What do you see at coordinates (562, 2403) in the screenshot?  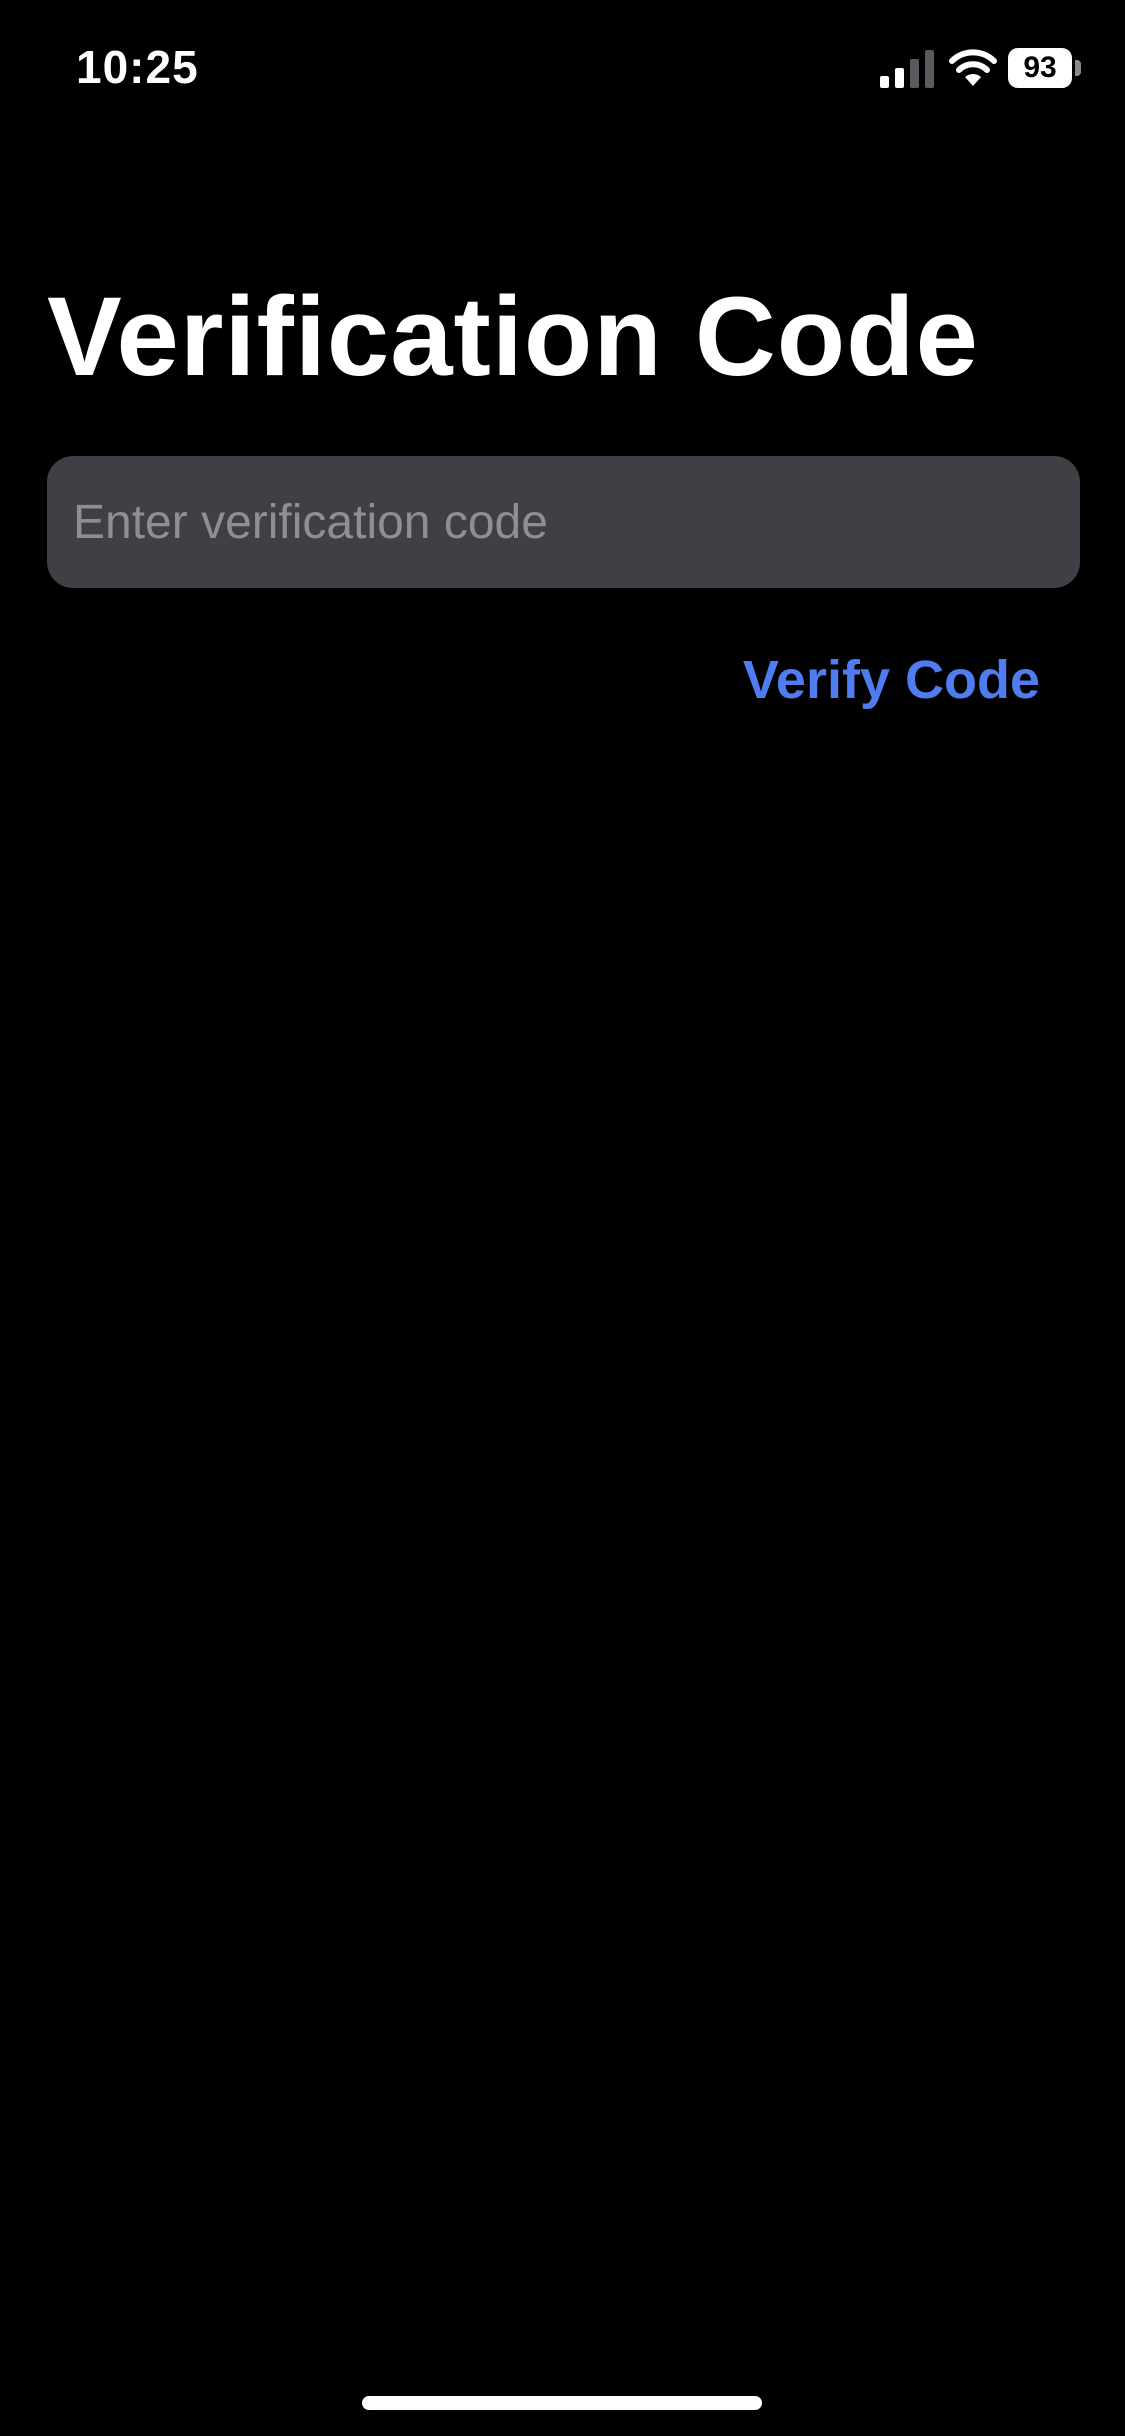 I see `home-indicator` at bounding box center [562, 2403].